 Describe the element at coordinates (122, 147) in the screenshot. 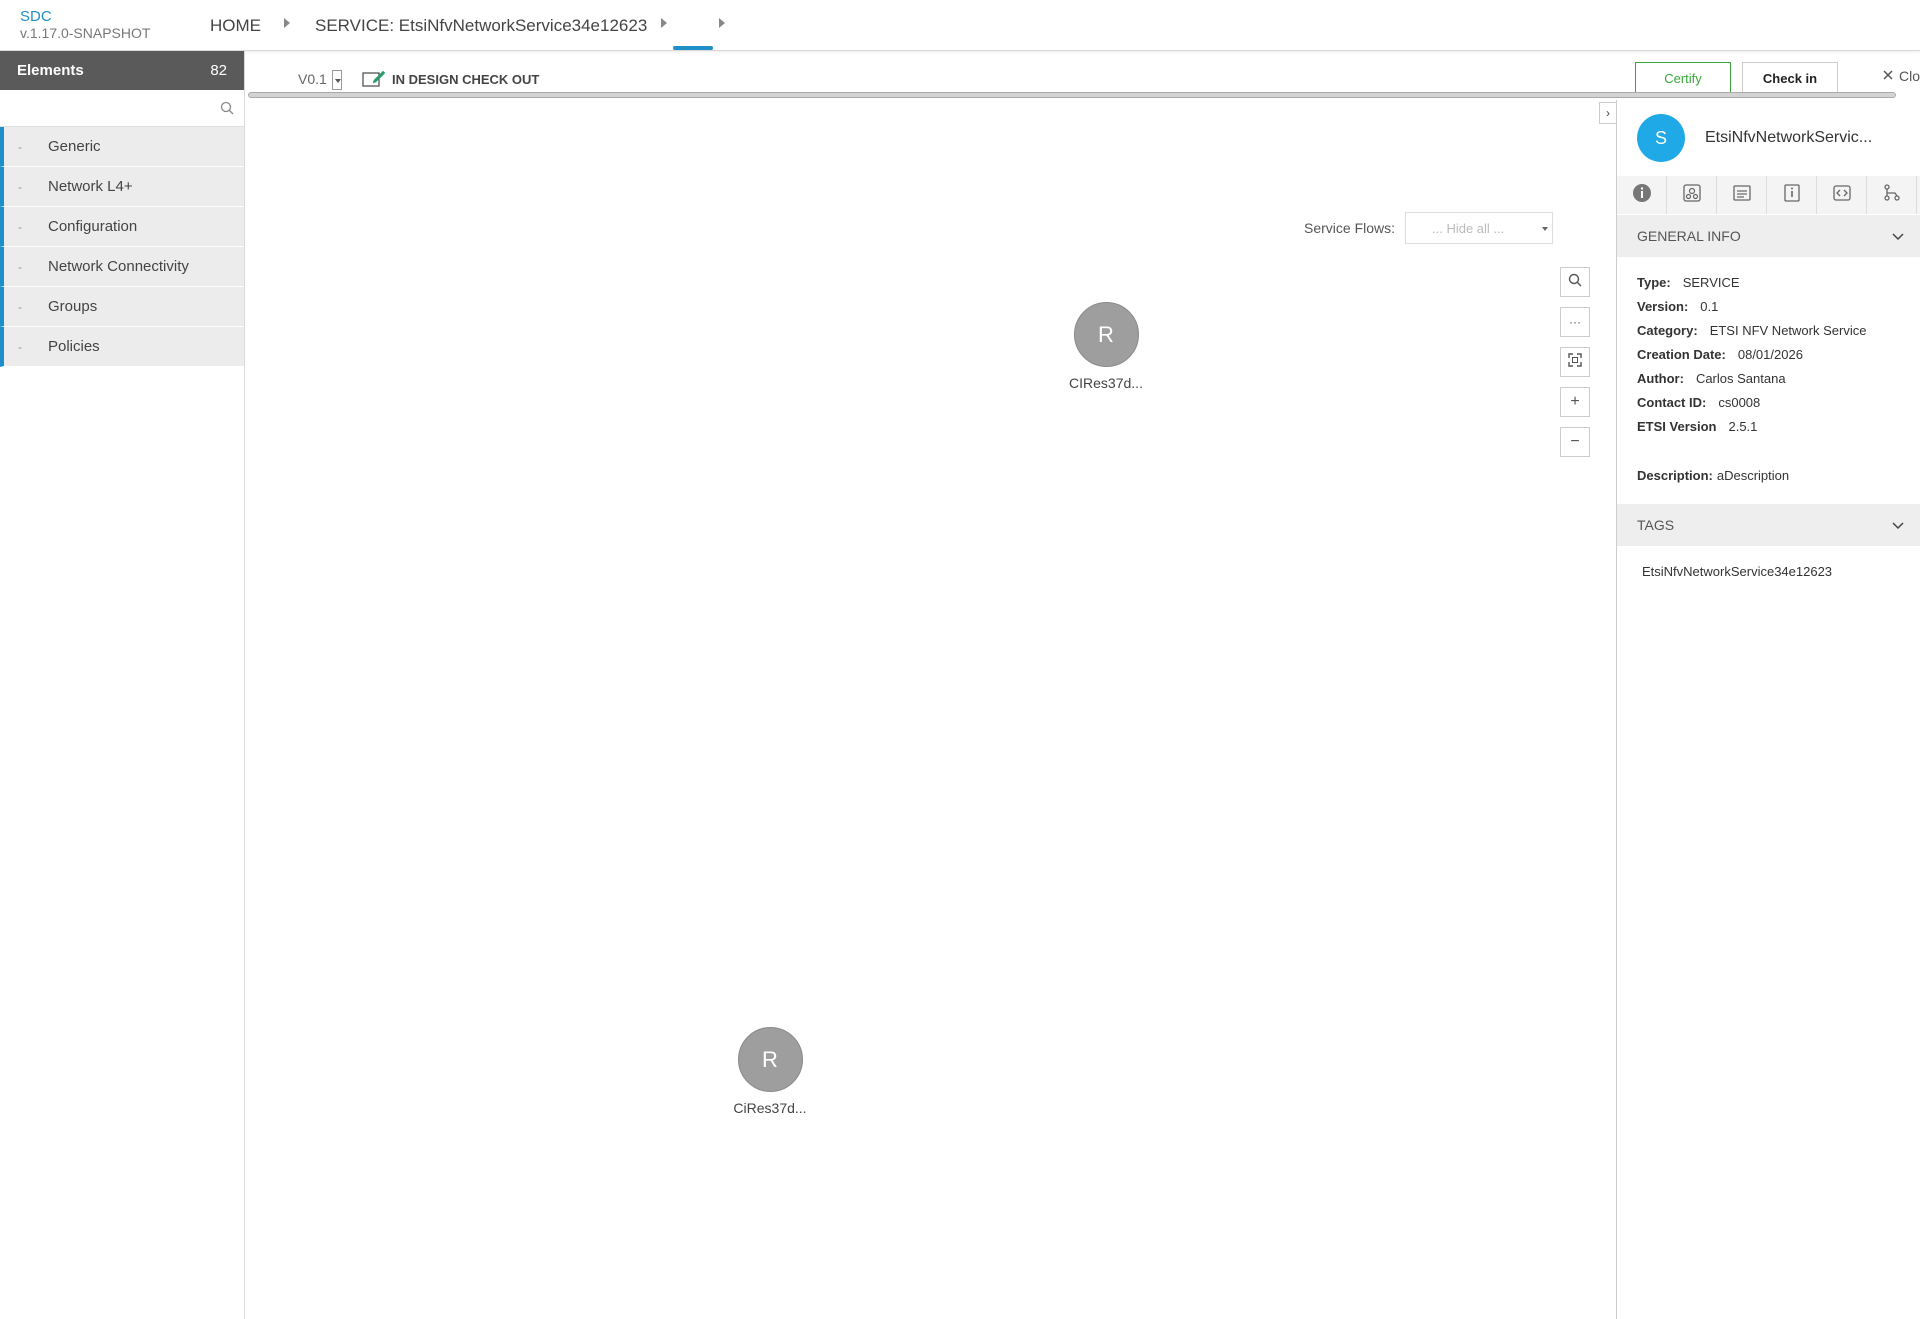

I see `palette-category-generic: - Generic` at that location.